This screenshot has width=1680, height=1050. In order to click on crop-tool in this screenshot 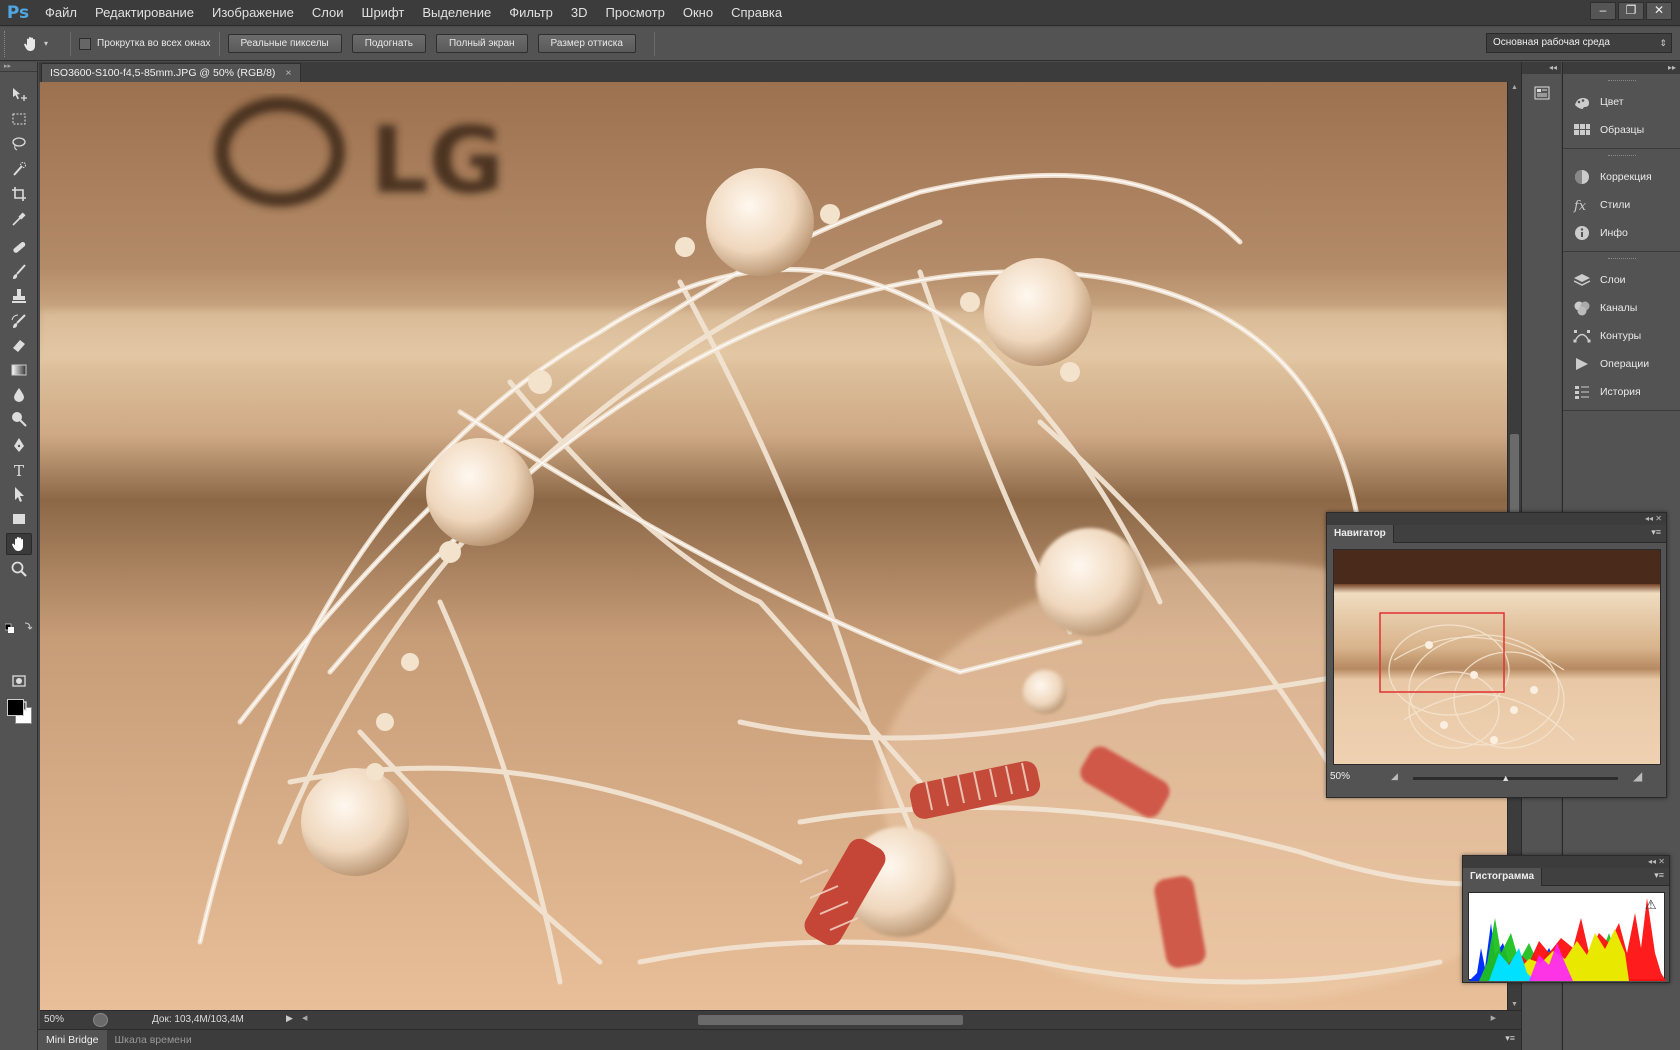, I will do `click(19, 194)`.